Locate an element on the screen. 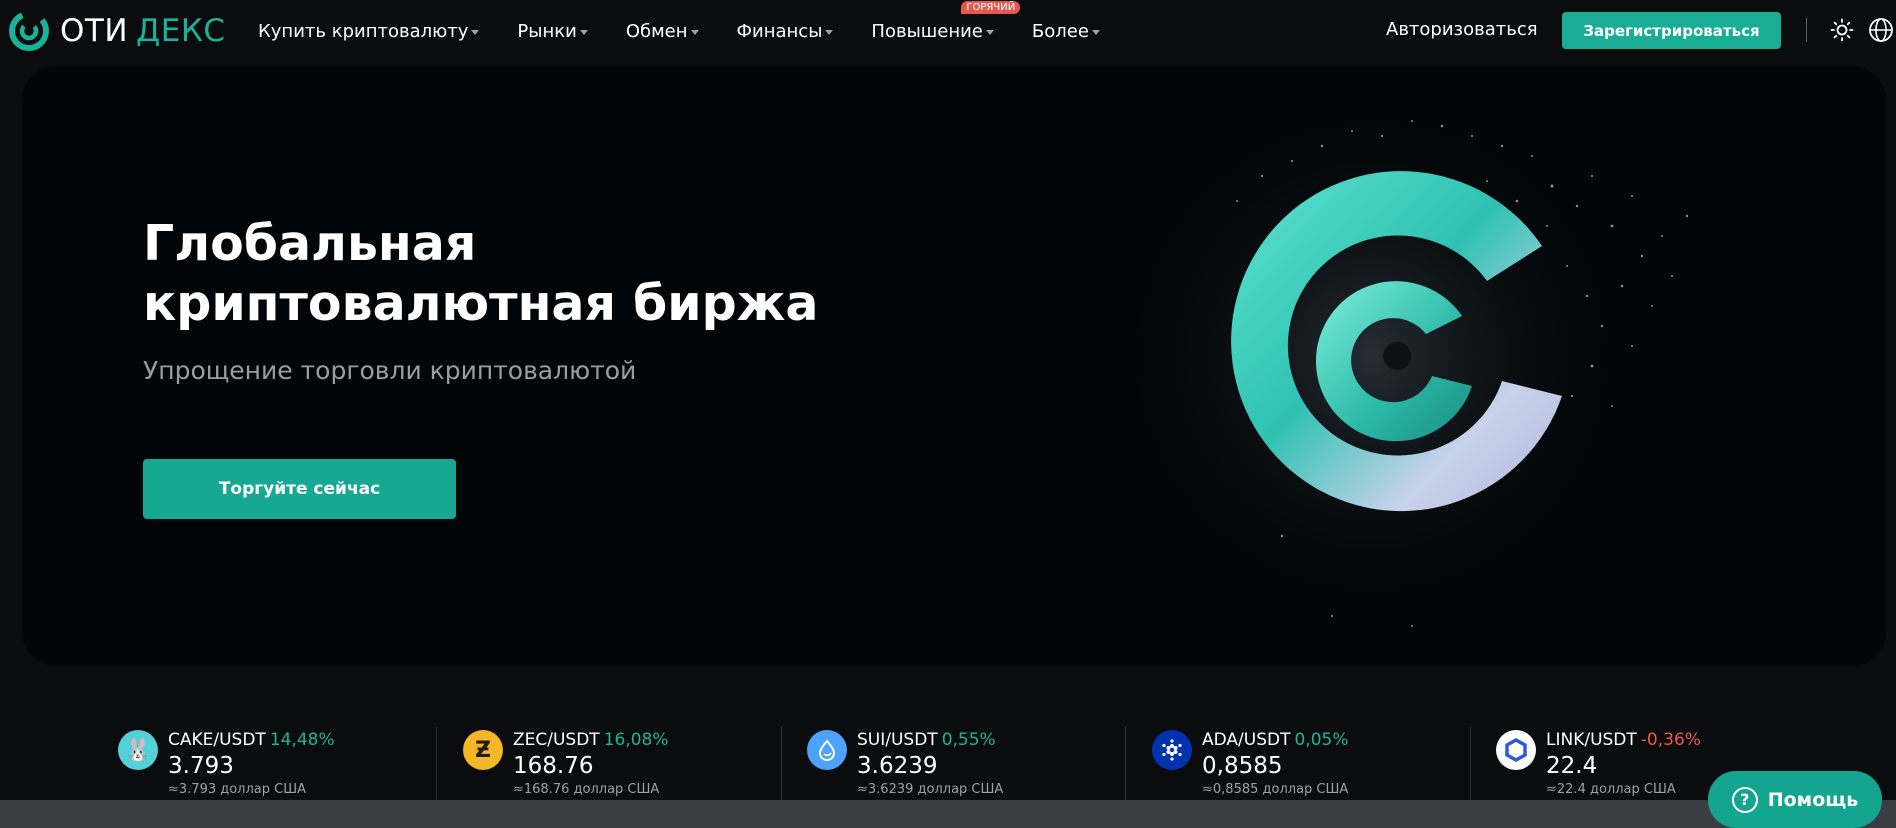 The image size is (1896, 828). nav-item-label: Купить криптовалюту is located at coordinates (363, 31).